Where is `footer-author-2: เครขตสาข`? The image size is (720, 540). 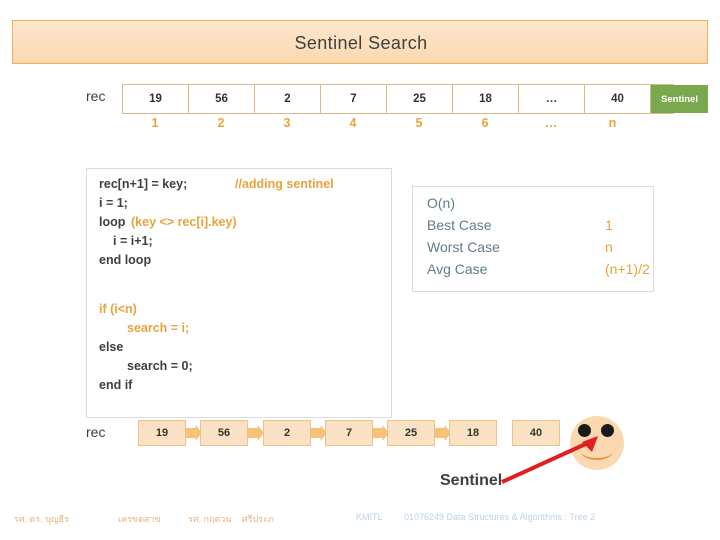 footer-author-2: เครขตสาข is located at coordinates (139, 519).